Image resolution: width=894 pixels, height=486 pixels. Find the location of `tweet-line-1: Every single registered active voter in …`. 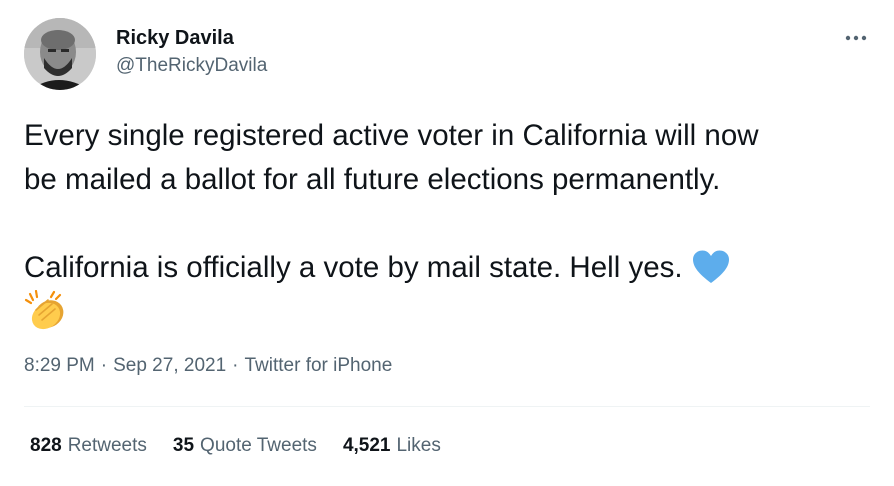

tweet-line-1: Every single registered active voter in … is located at coordinates (391, 135).